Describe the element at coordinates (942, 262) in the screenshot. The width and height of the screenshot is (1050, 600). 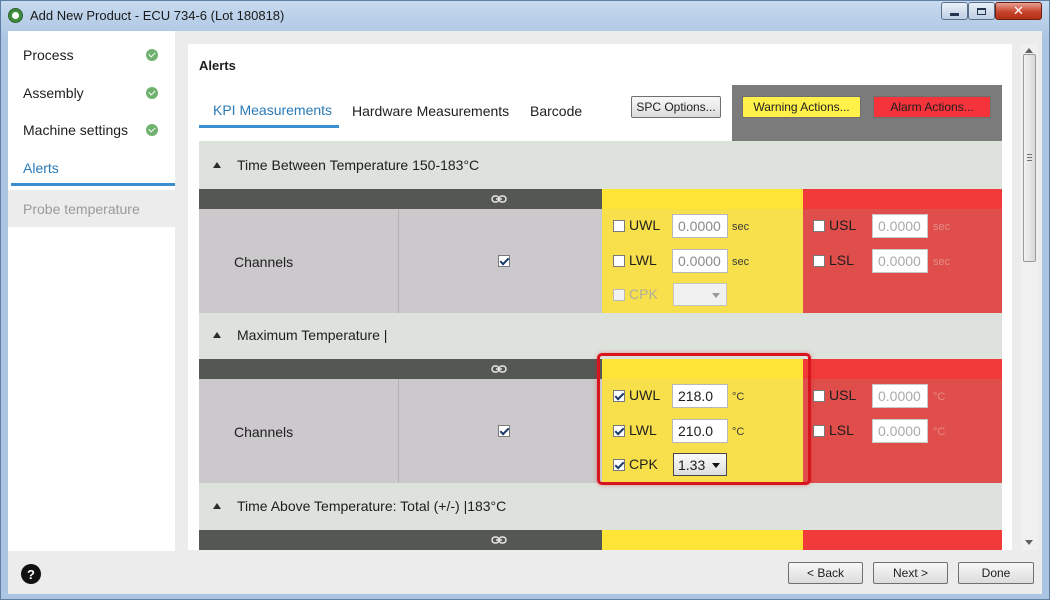
I see `lsl-unit: sec` at that location.